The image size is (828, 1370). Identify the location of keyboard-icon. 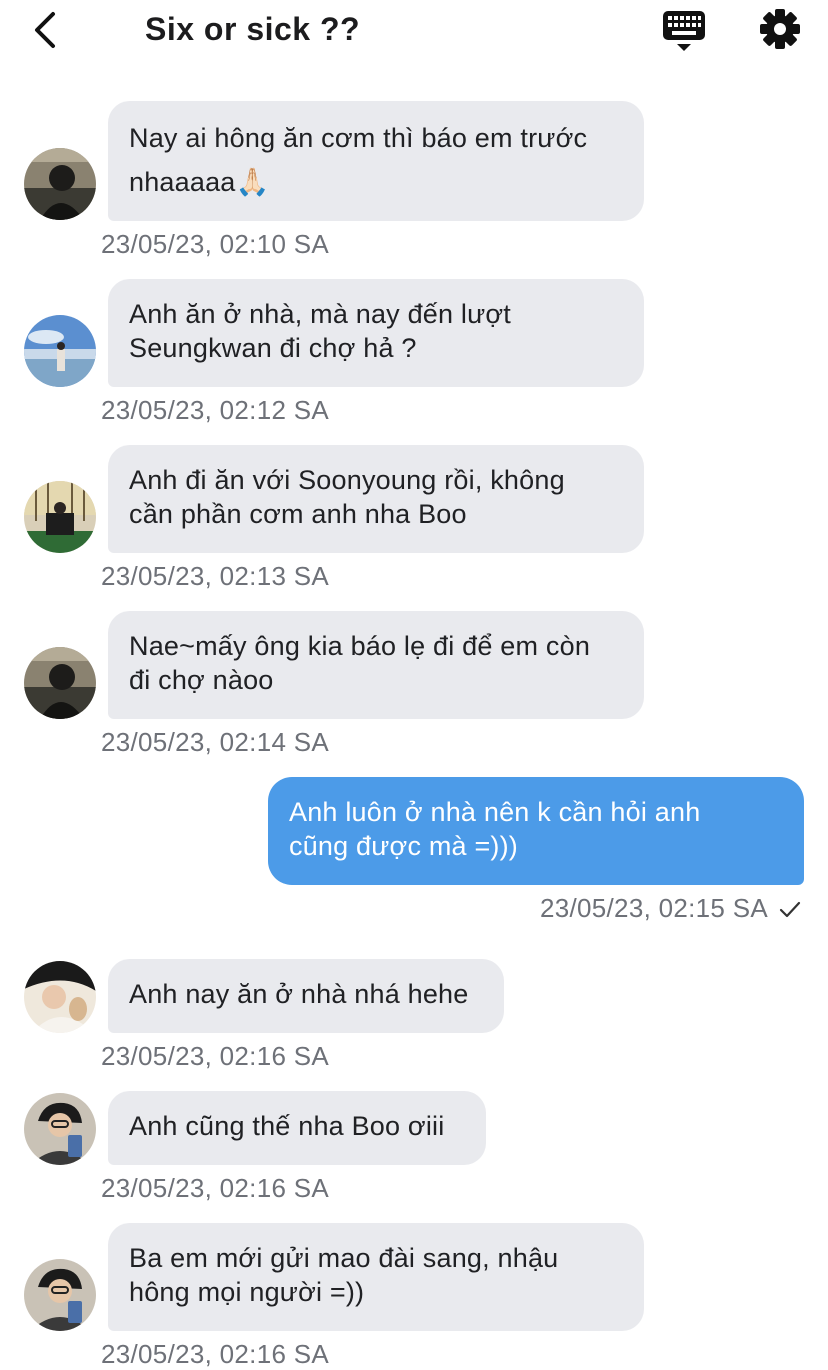
(684, 31).